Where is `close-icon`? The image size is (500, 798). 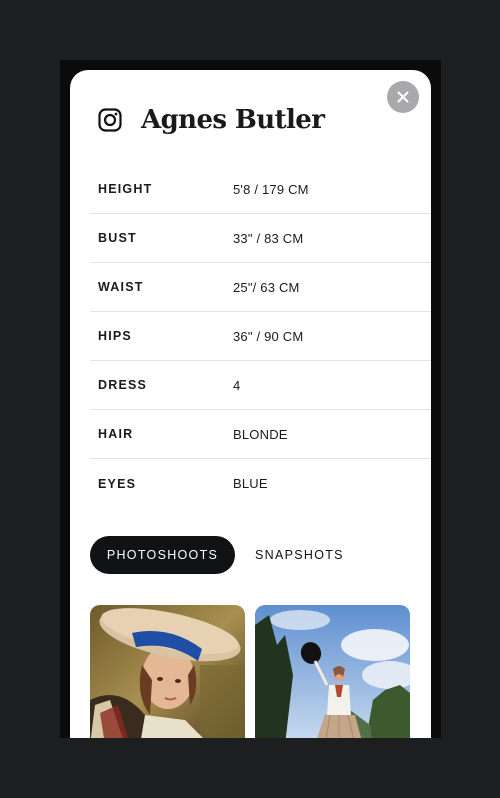 close-icon is located at coordinates (403, 97).